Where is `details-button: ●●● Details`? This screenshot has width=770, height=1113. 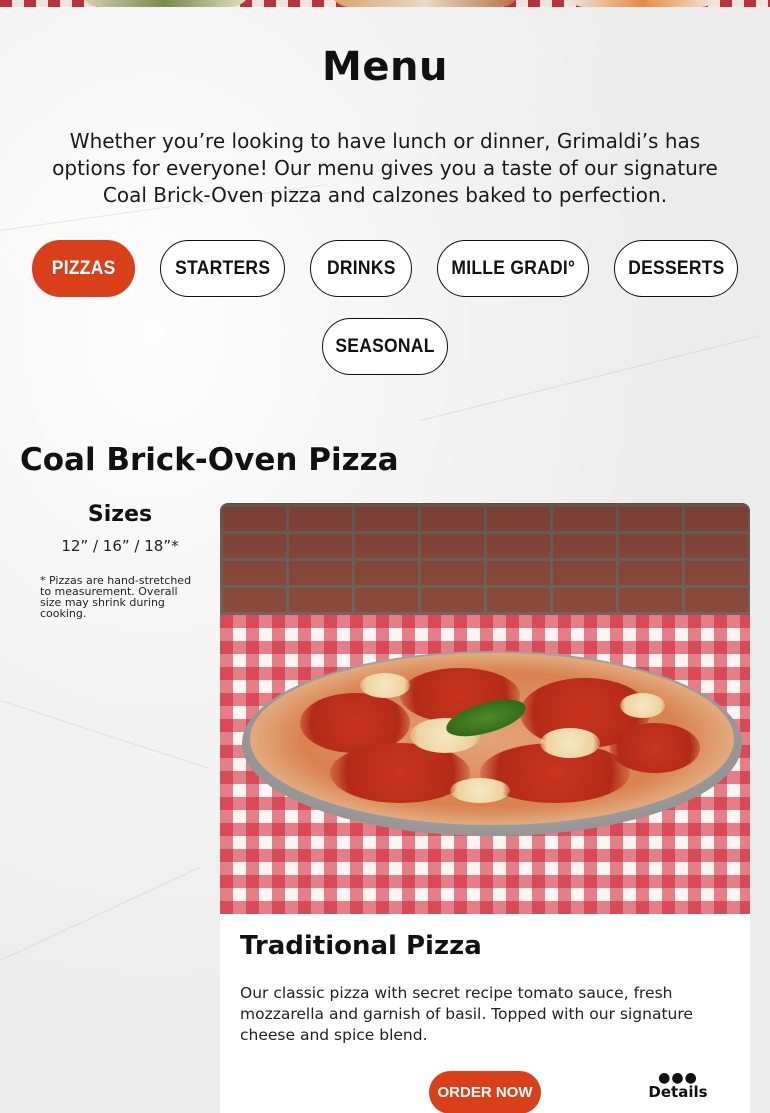 details-button: ●●● Details is located at coordinates (678, 1085).